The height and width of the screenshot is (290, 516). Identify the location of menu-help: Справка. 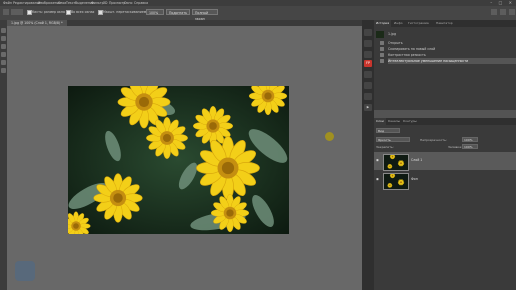
(141, 3).